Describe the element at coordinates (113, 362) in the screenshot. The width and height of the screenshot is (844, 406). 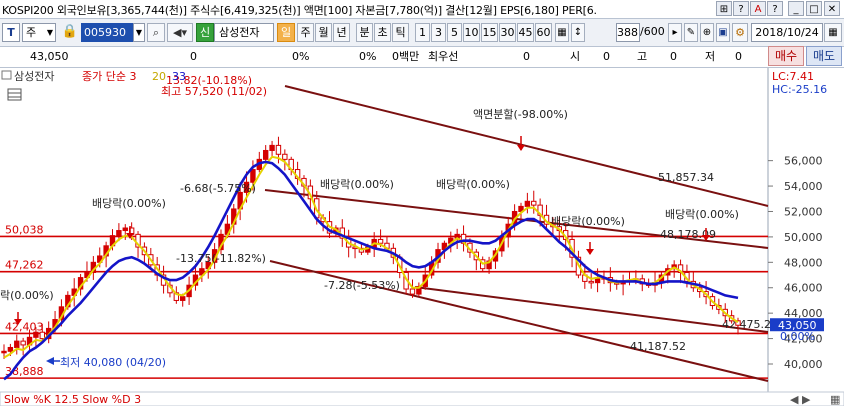
I see `chart-annotation: 최저 40,080 (04/20)` at that location.